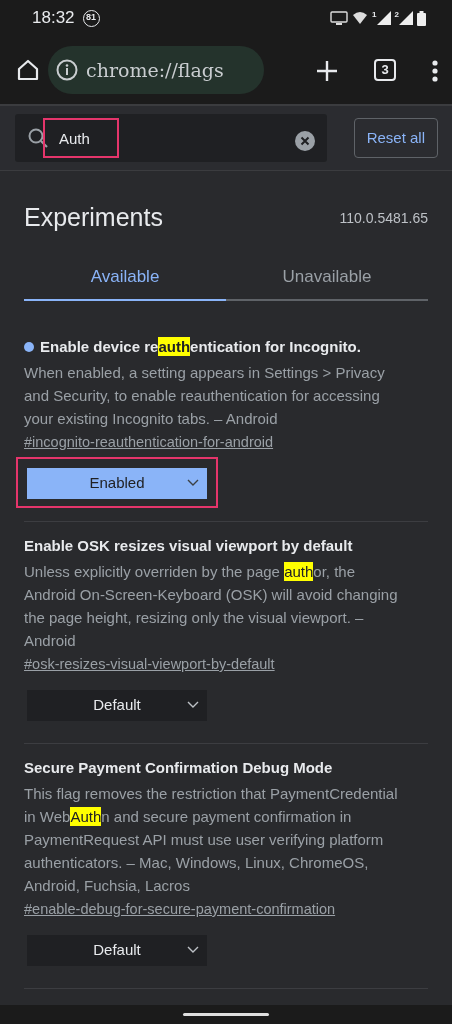 The width and height of the screenshot is (452, 1024). I want to click on search-icon, so click(38, 138).